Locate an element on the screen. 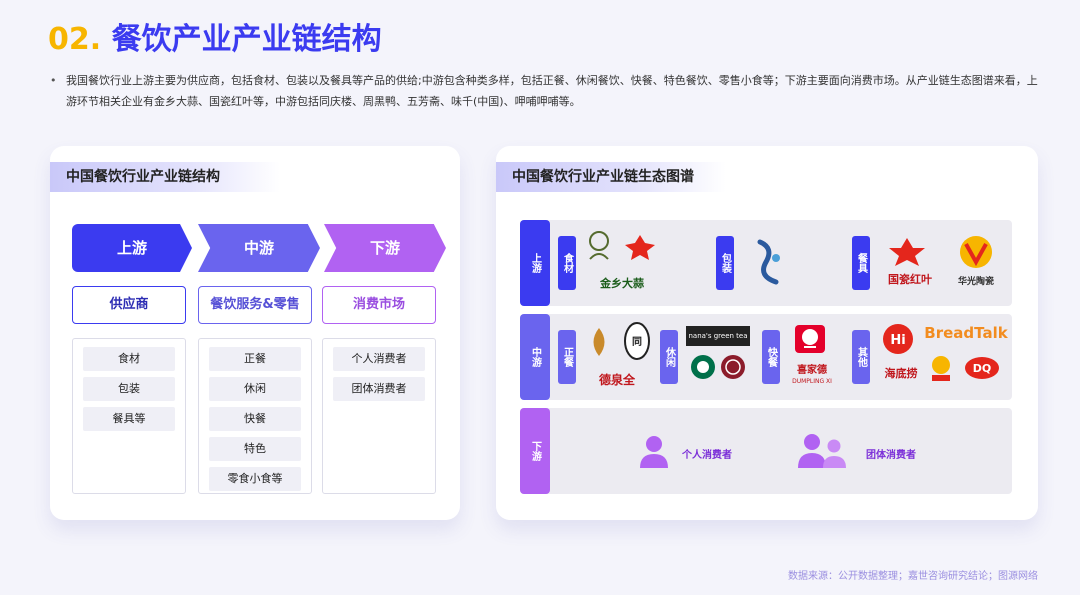 The image size is (1080, 595). midstream-tag: 中游 is located at coordinates (535, 357).